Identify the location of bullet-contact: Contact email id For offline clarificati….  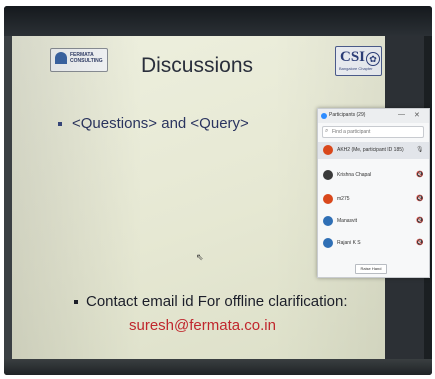
(211, 301).